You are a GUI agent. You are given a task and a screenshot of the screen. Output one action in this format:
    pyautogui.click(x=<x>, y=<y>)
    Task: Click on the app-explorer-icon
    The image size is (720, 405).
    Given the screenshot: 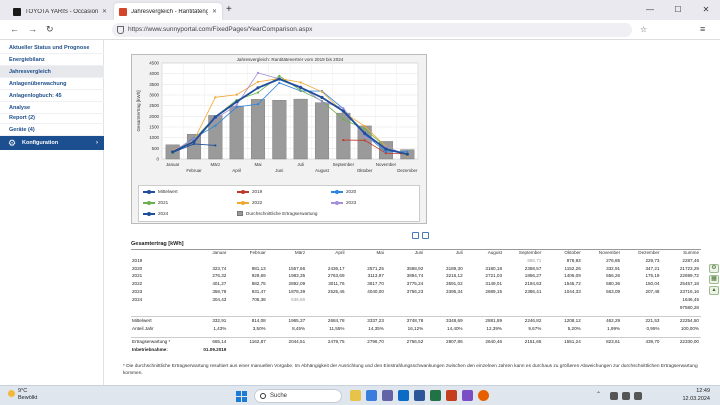 What is the action you would take?
    pyautogui.click(x=355, y=395)
    